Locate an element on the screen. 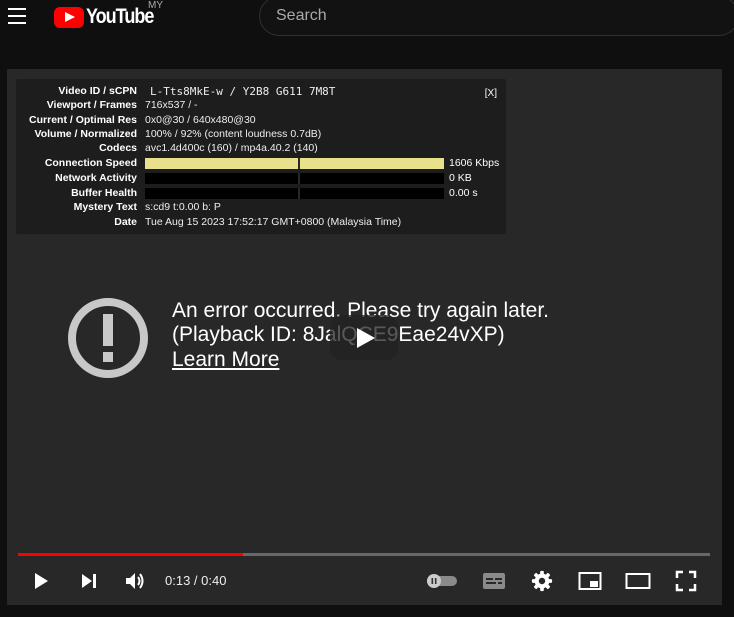 The height and width of the screenshot is (617, 734). search-box is located at coordinates (496, 18).